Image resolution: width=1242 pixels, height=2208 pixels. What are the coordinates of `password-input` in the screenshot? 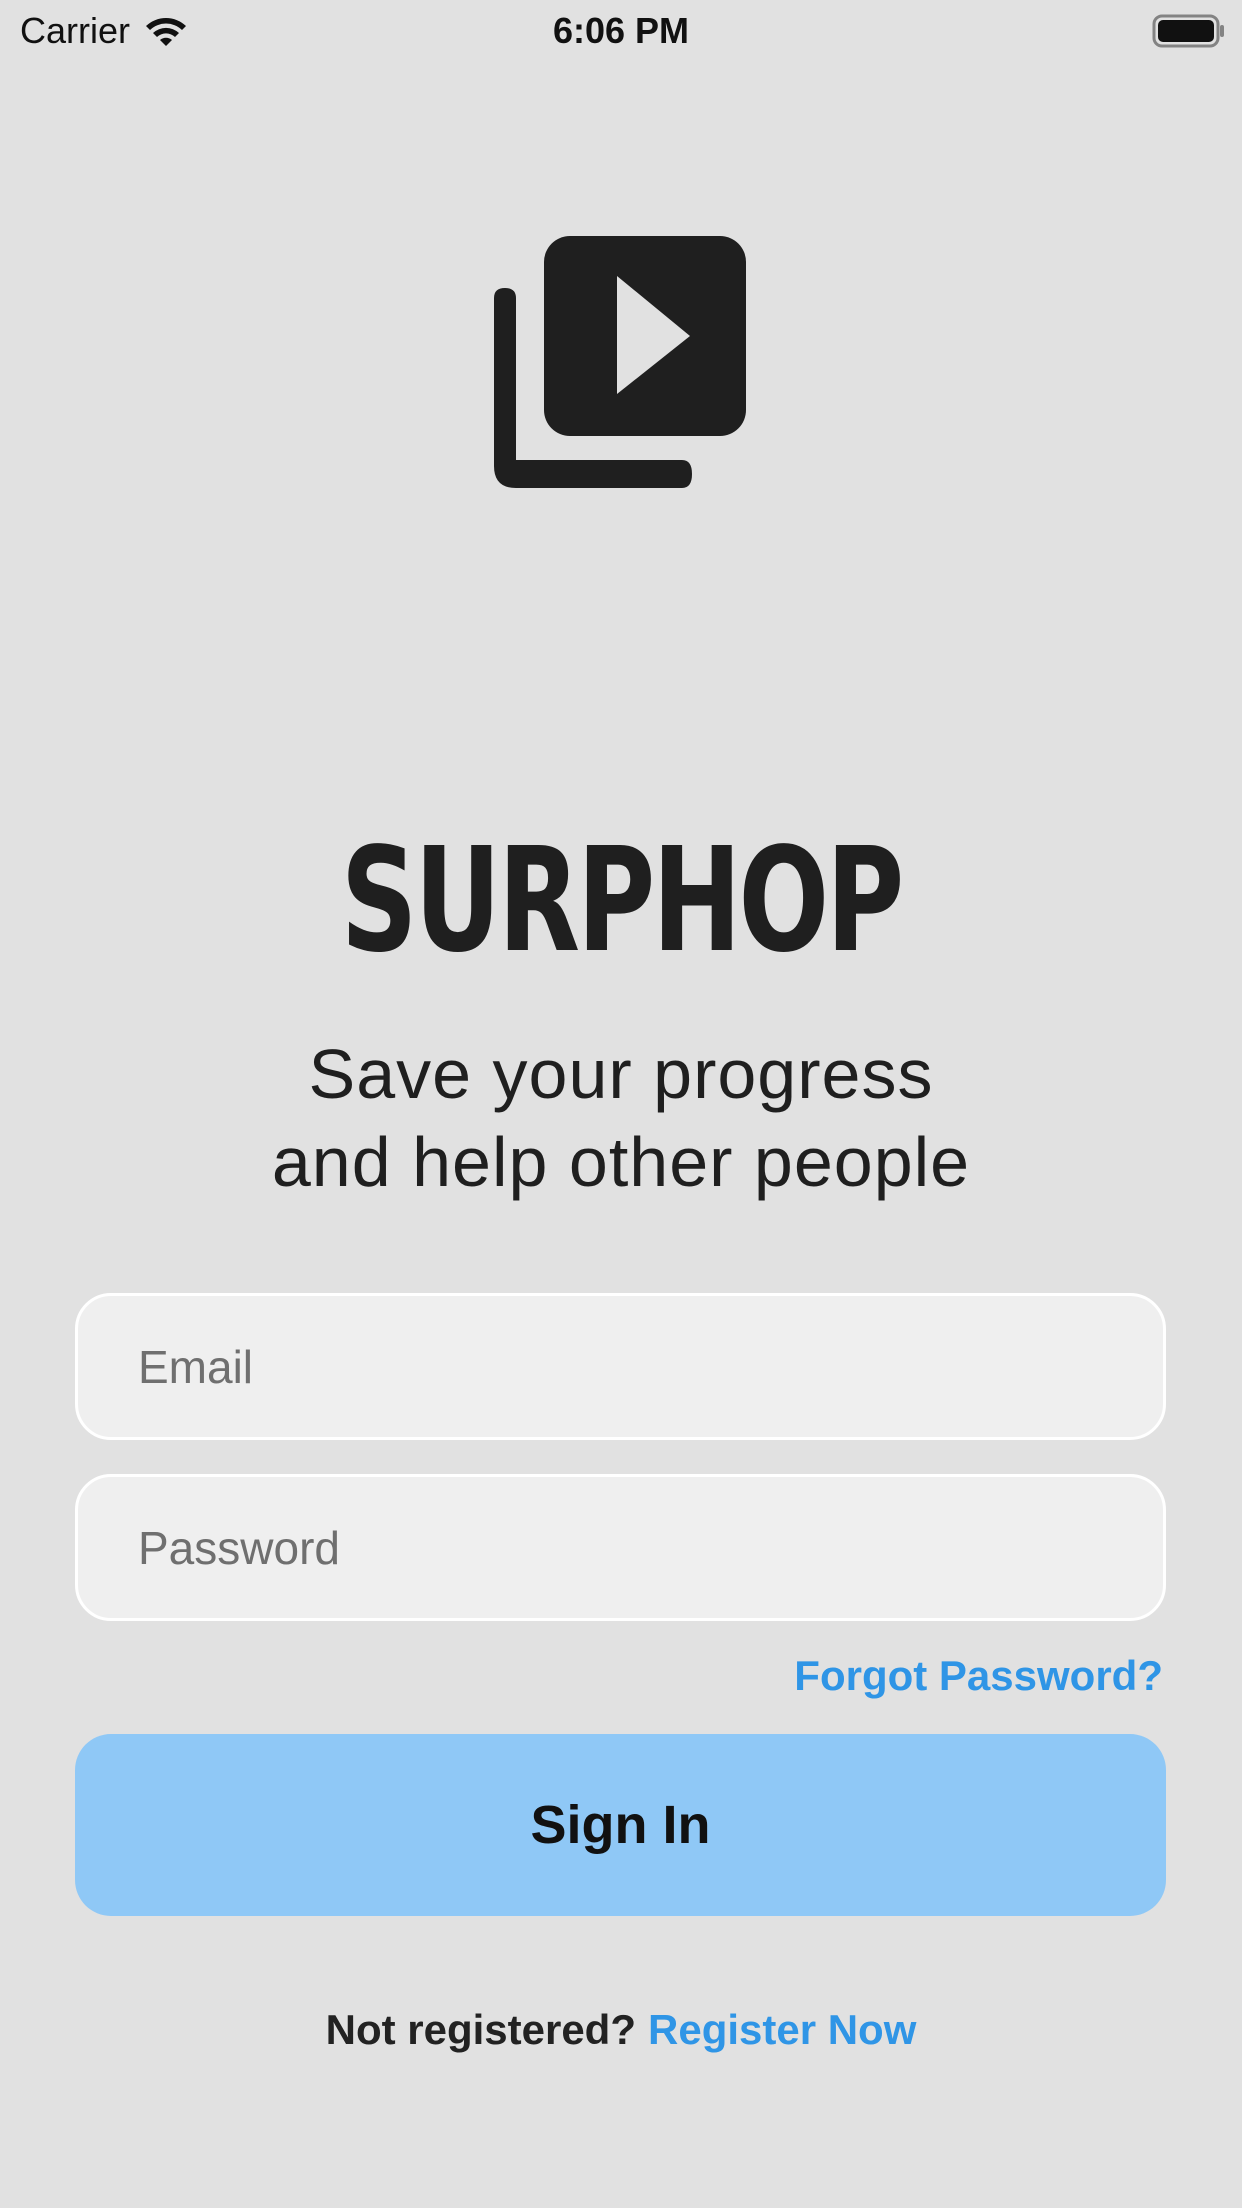 It's located at (618, 1547).